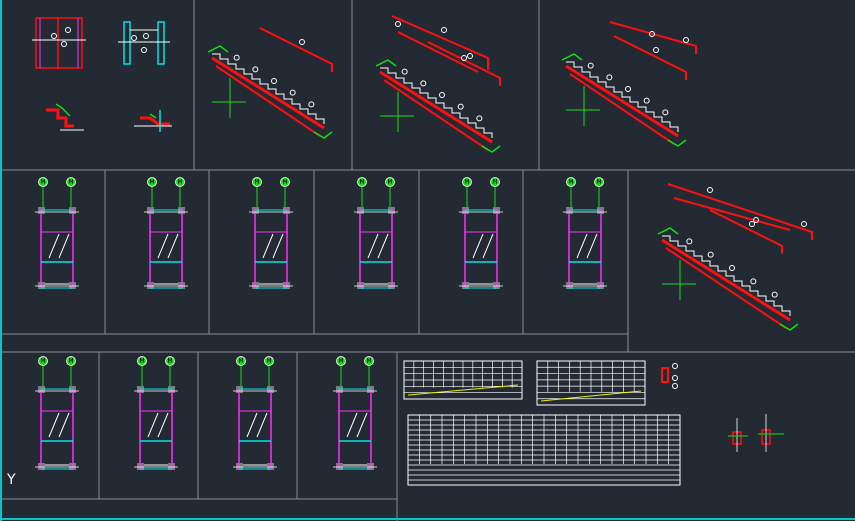 The width and height of the screenshot is (855, 521). What do you see at coordinates (11, 480) in the screenshot?
I see `ucs-label: Y` at bounding box center [11, 480].